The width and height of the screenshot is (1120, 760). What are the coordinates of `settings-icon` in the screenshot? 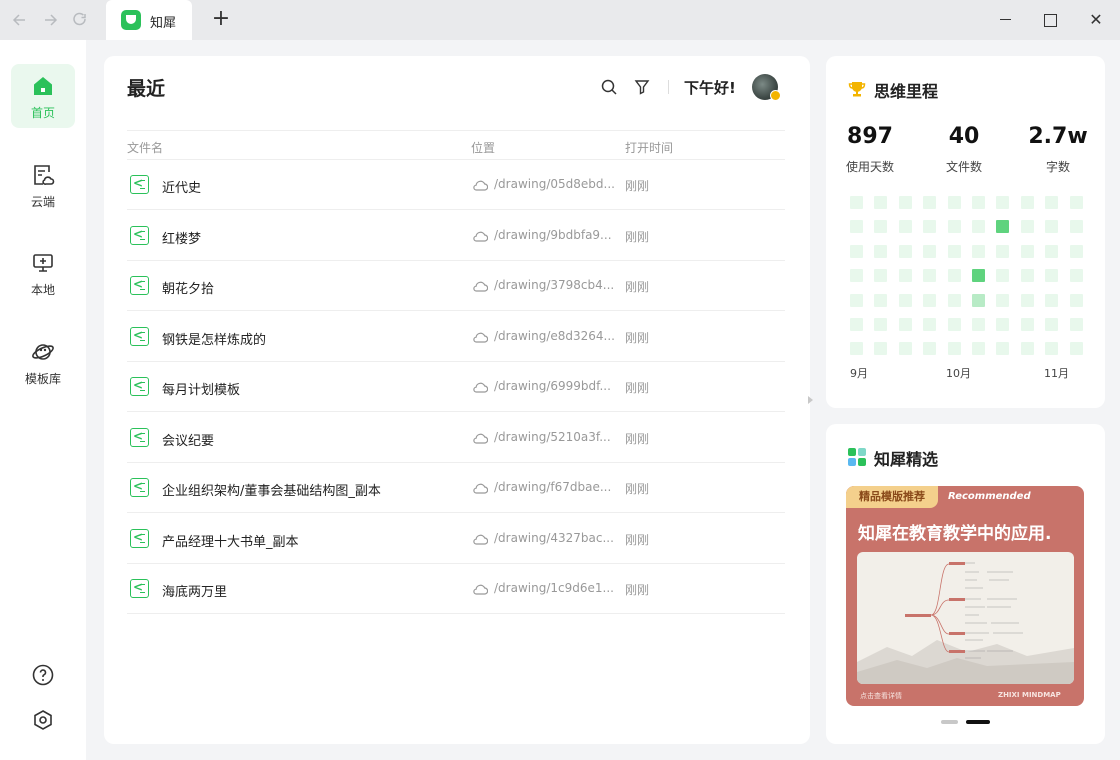 It's located at (43, 720).